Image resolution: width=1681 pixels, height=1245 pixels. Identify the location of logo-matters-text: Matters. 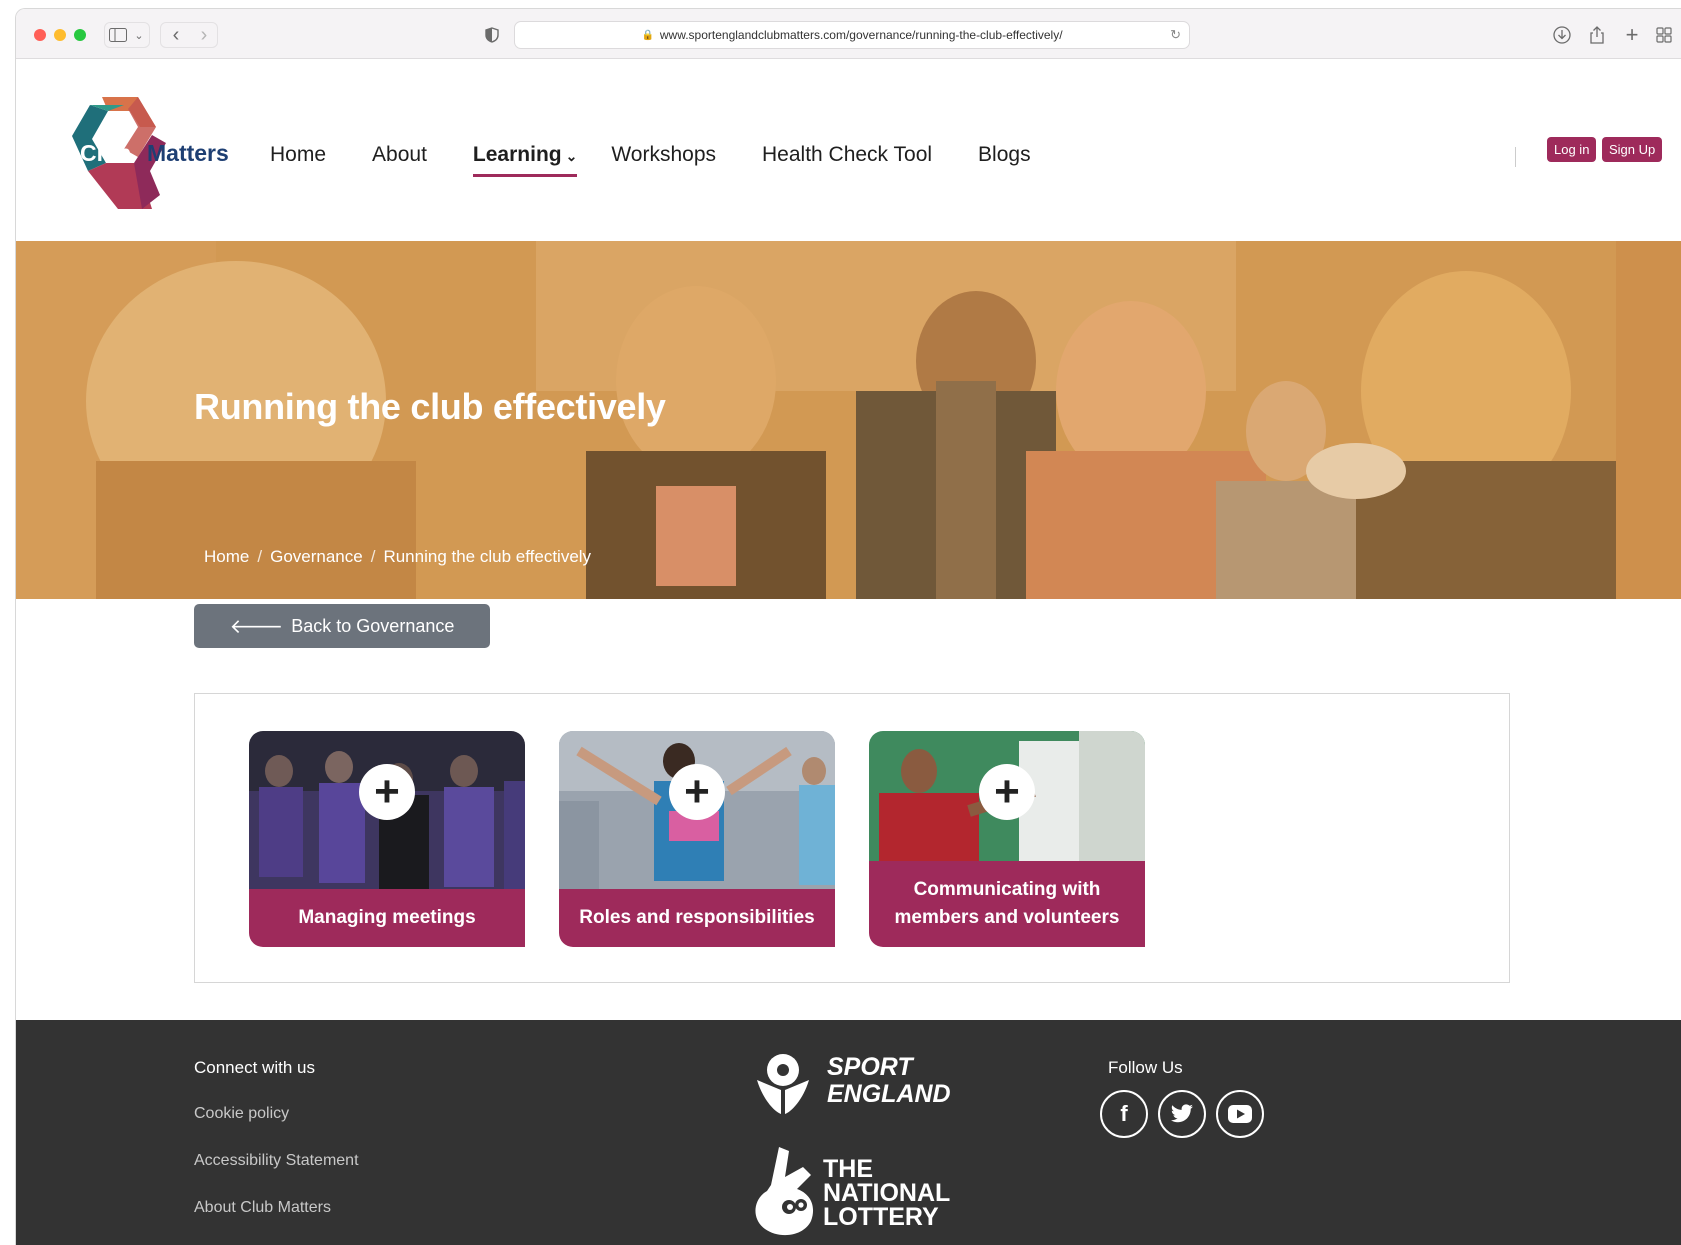
(188, 153).